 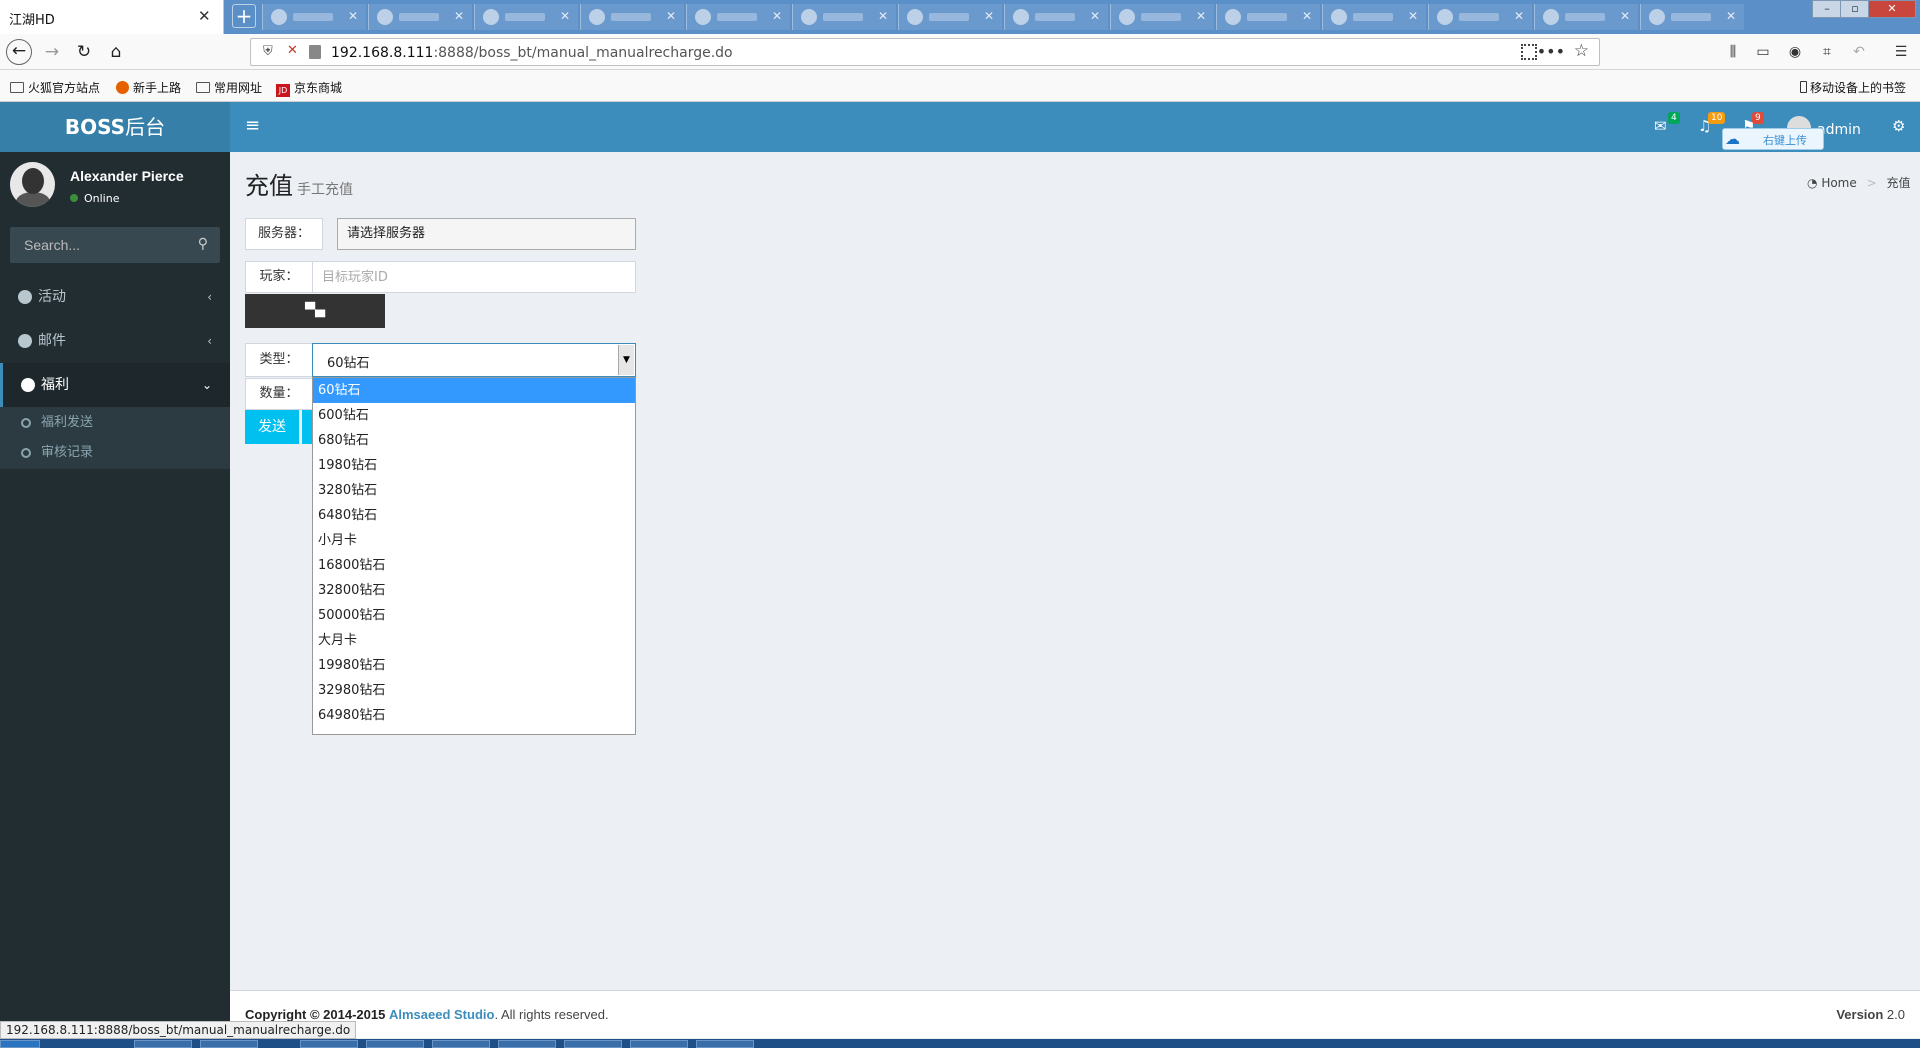 What do you see at coordinates (474, 715) in the screenshot?
I see `dropdown-option: 64980钻石` at bounding box center [474, 715].